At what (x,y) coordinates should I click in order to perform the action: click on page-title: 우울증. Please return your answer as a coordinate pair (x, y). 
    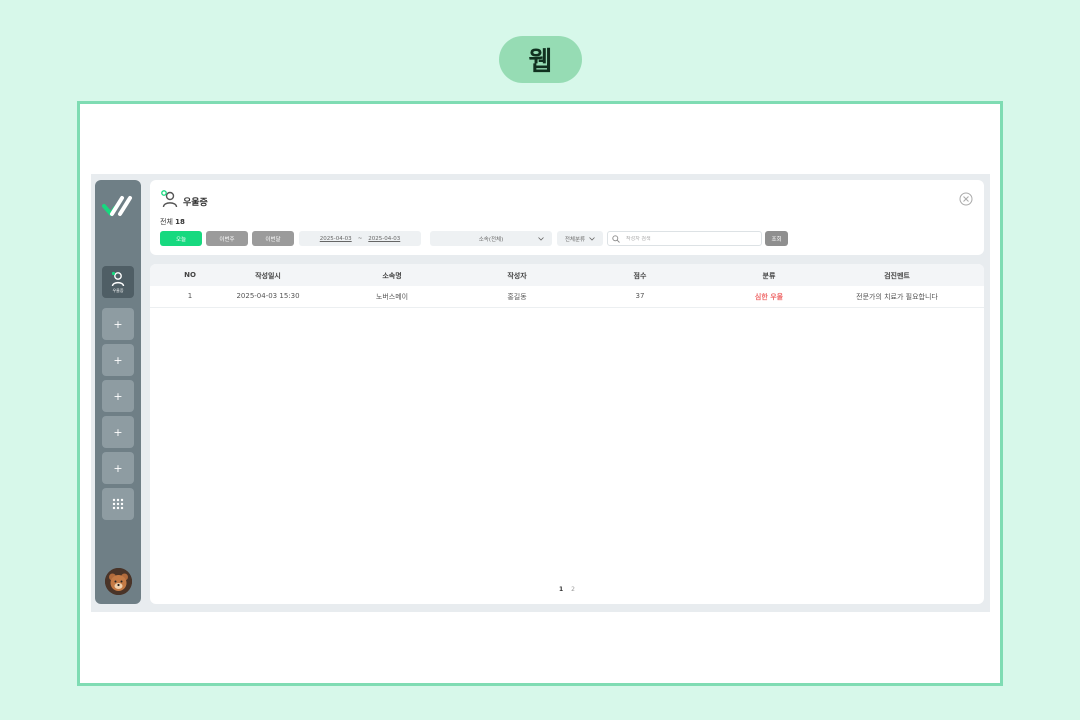
    Looking at the image, I should click on (195, 203).